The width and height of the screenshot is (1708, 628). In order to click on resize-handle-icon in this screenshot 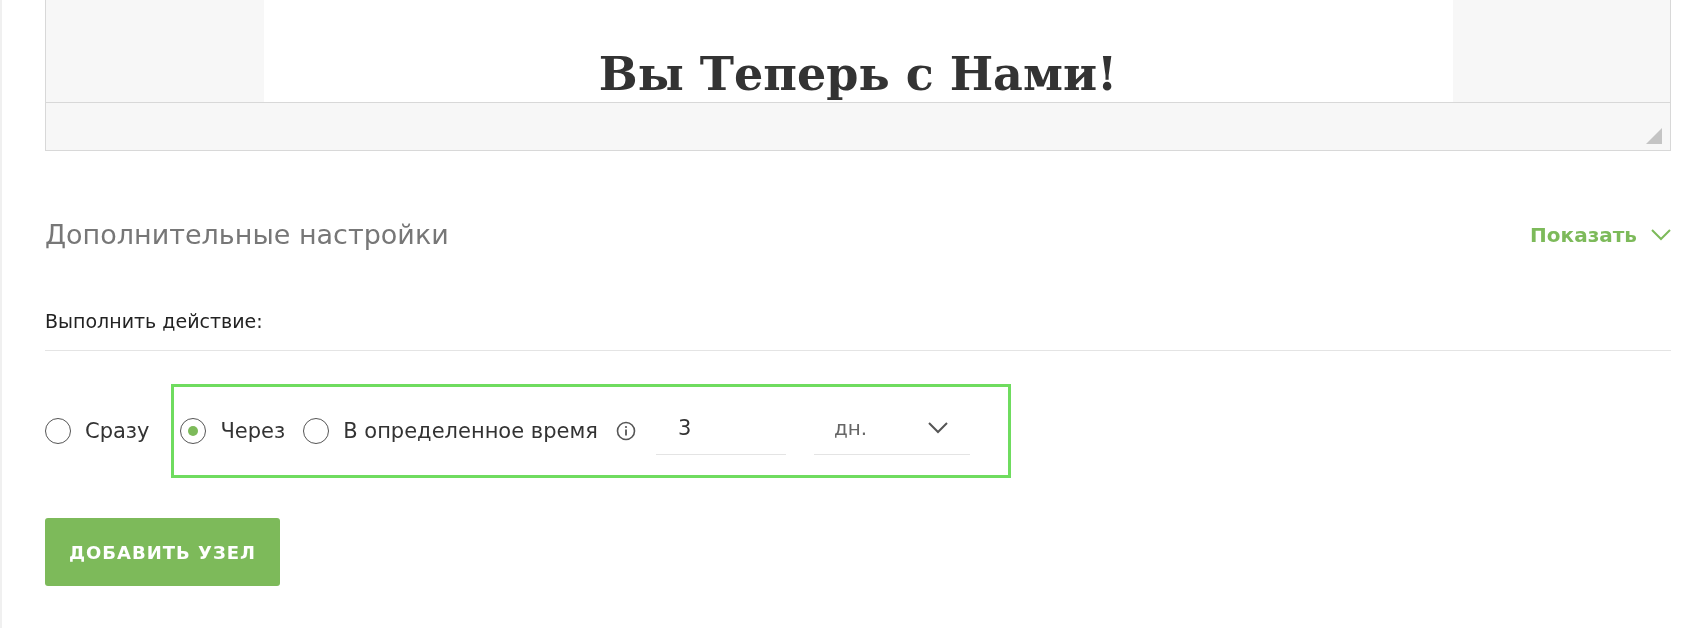, I will do `click(1654, 136)`.